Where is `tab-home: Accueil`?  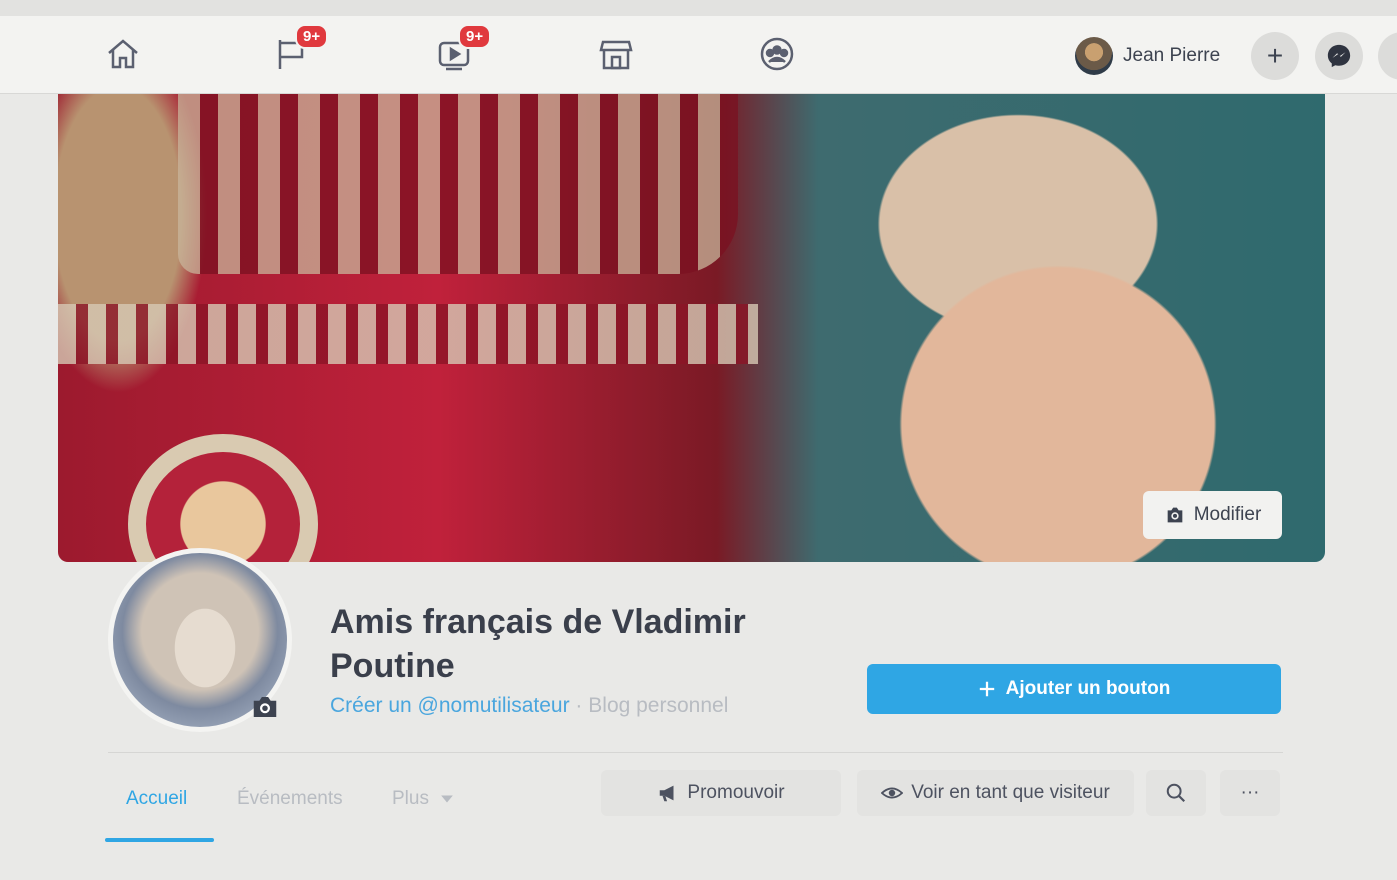
tab-home: Accueil is located at coordinates (156, 799).